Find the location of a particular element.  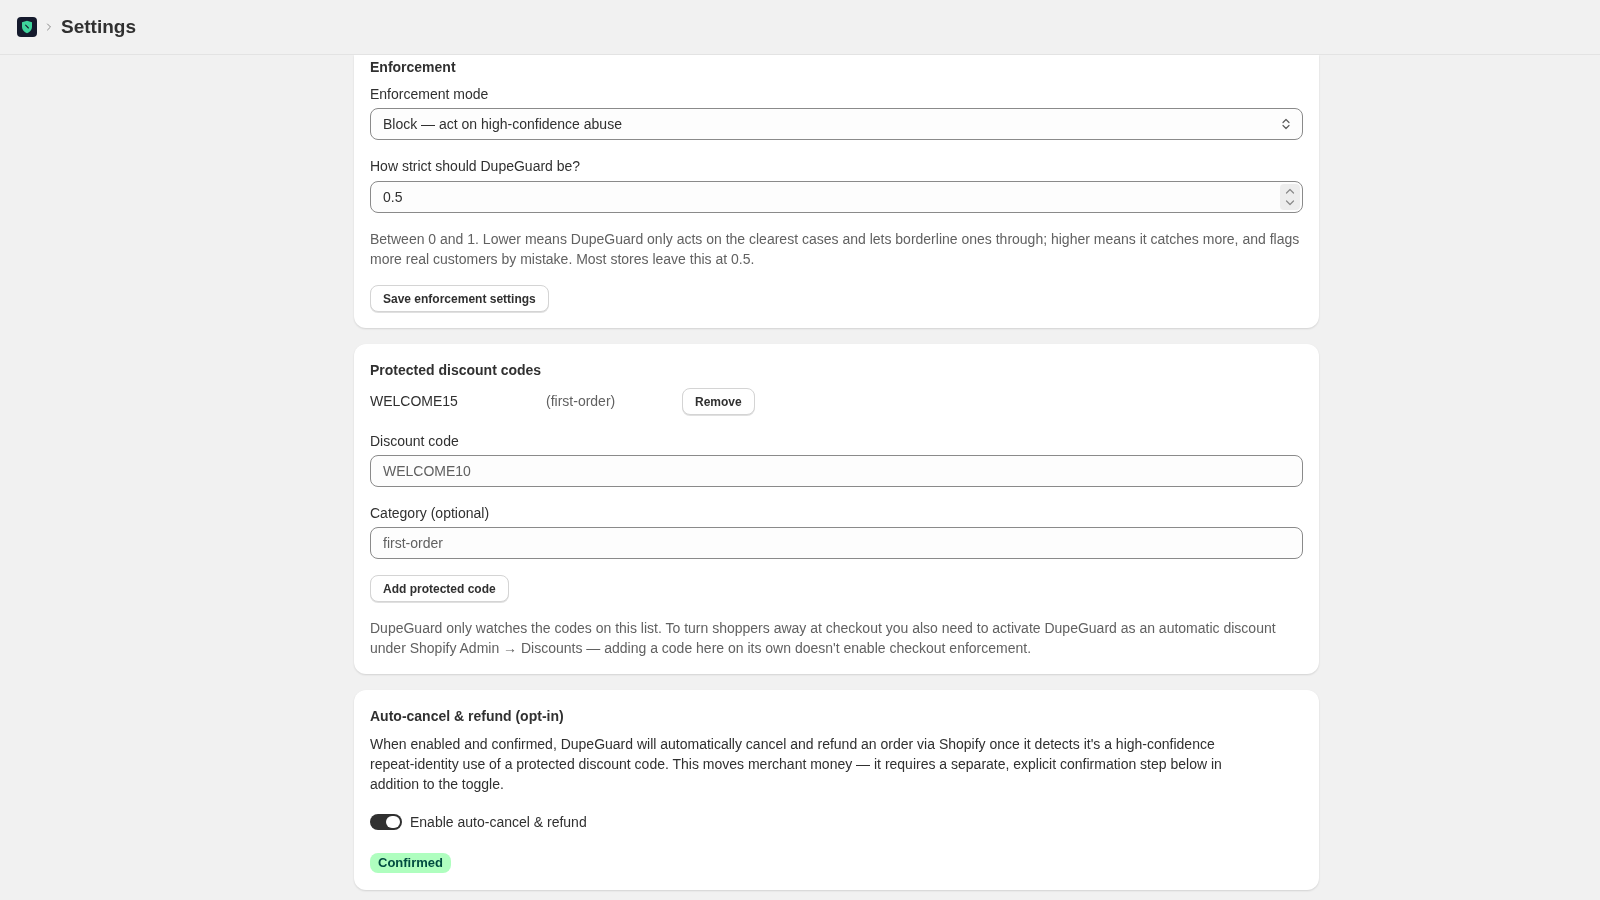

remove-button: Remove is located at coordinates (718, 401).